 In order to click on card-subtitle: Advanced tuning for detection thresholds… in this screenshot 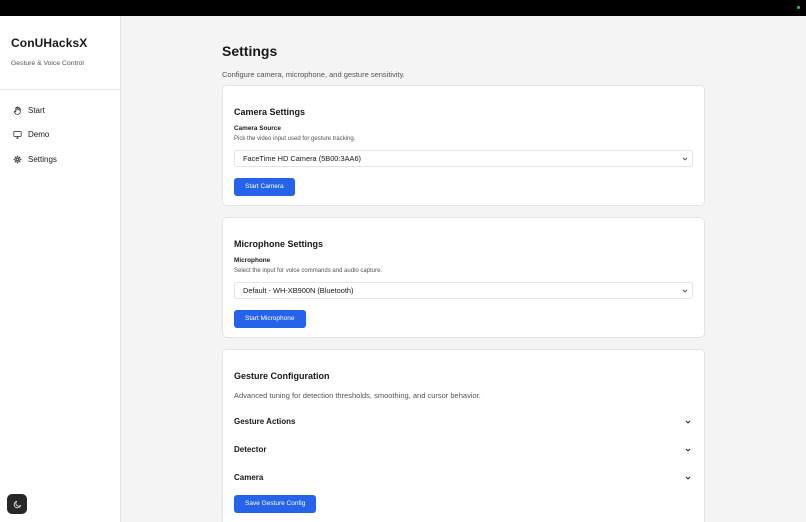, I will do `click(357, 395)`.